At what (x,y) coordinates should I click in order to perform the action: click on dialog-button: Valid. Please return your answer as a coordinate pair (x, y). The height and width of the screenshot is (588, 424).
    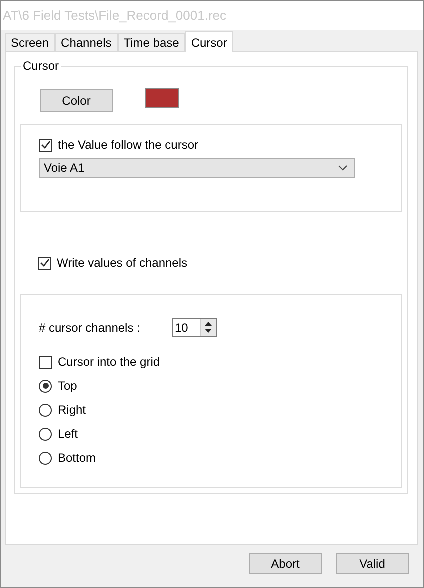
    Looking at the image, I should click on (372, 563).